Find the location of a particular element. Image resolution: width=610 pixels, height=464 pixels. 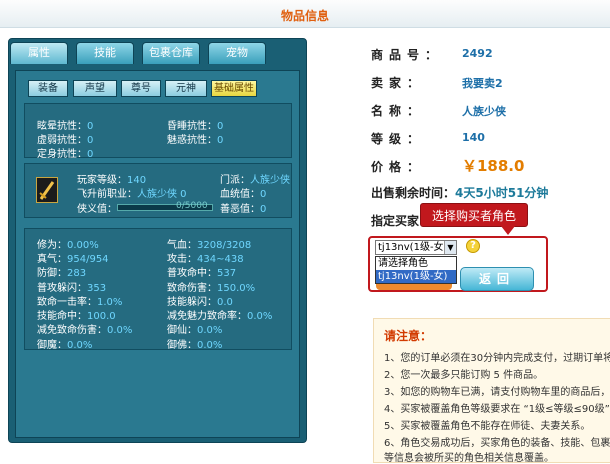

stat-attack: 攻击：434~438 is located at coordinates (205, 259).